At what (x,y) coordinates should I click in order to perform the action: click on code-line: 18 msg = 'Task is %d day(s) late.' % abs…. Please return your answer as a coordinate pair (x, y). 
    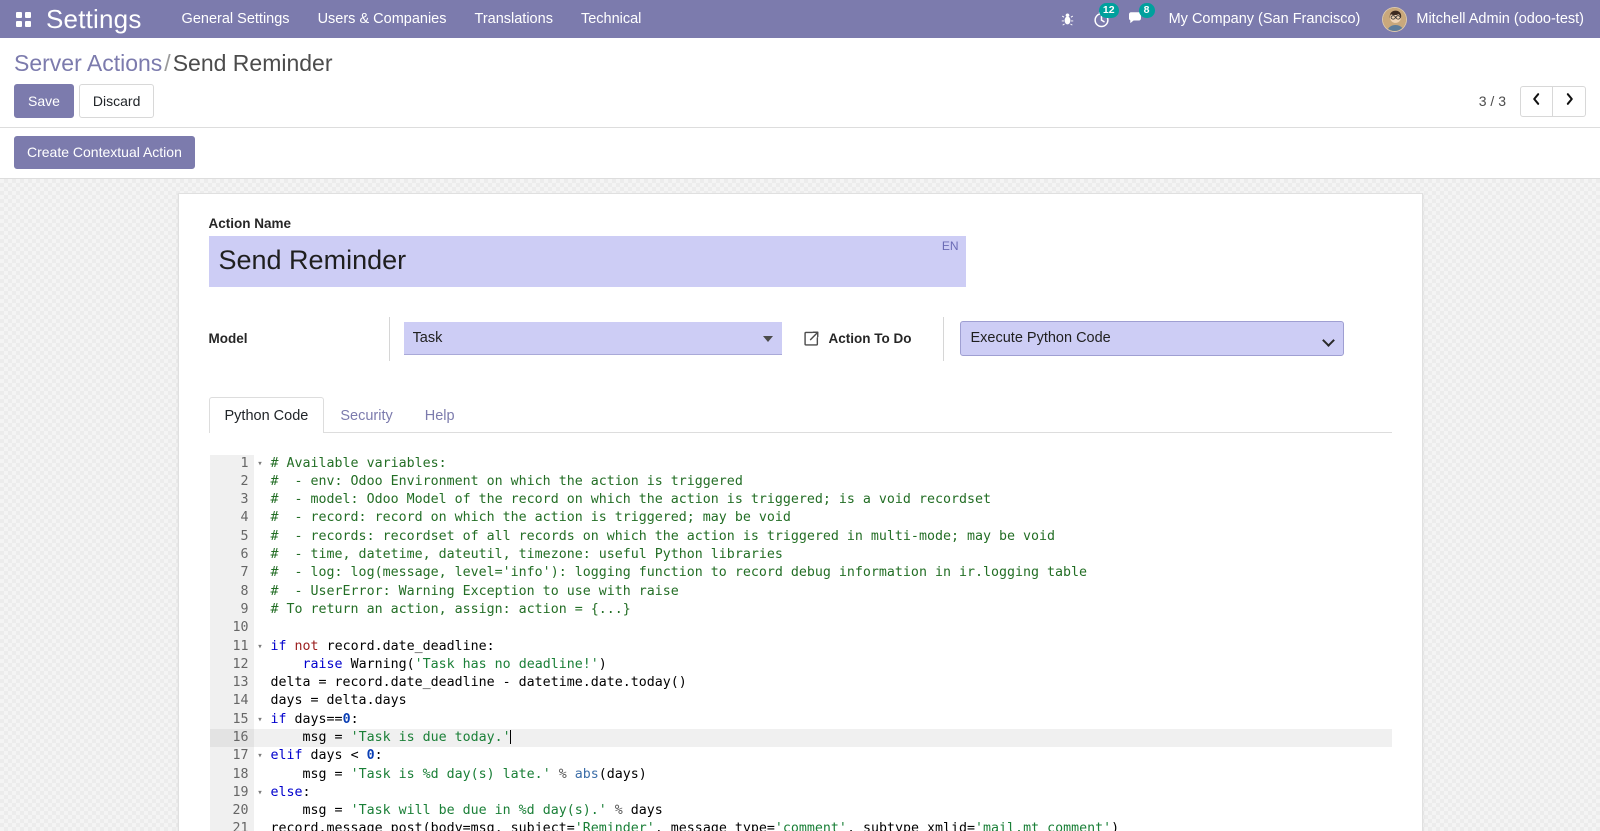
    Looking at the image, I should click on (800, 774).